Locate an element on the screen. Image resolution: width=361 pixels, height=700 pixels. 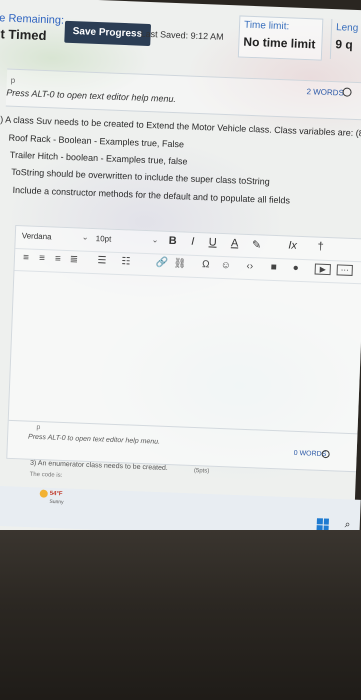
windows-start-icon is located at coordinates (322, 524).